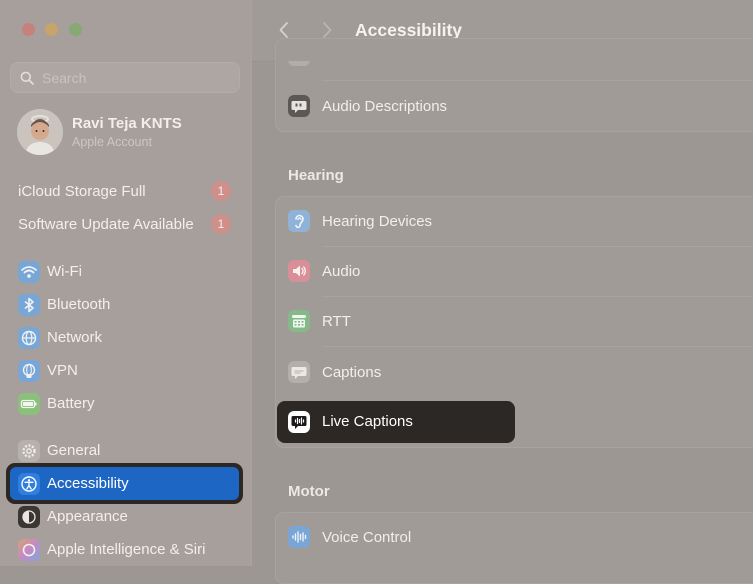 The image size is (753, 584). I want to click on voice-control-icon, so click(299, 537).